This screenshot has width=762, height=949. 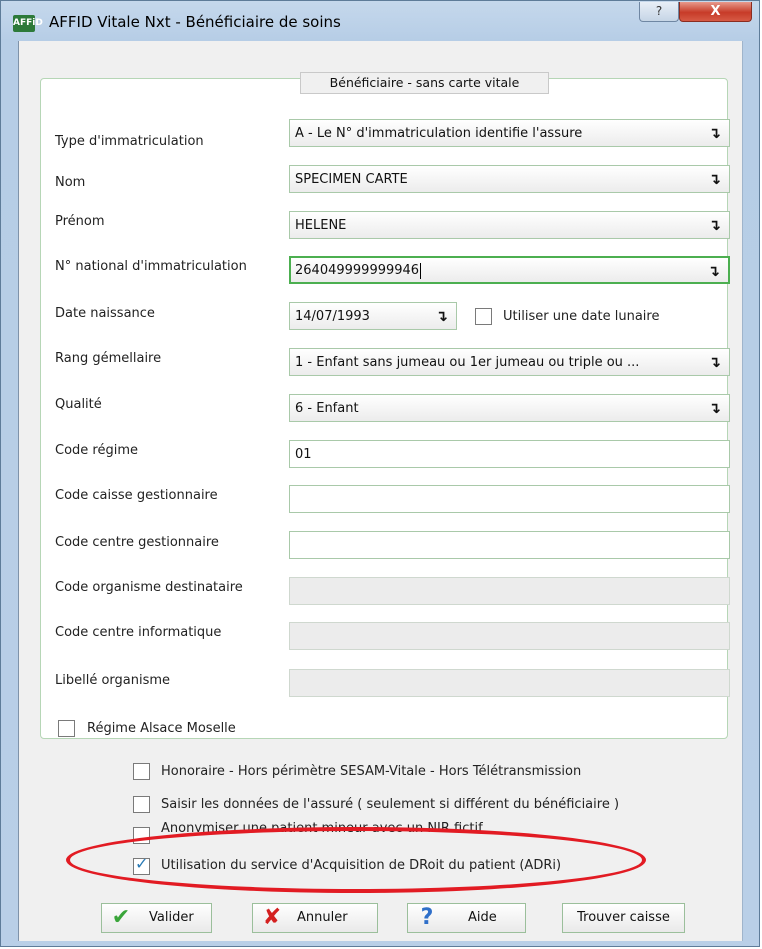 What do you see at coordinates (327, 408) in the screenshot?
I see `qualite-value: 6 - Enfant` at bounding box center [327, 408].